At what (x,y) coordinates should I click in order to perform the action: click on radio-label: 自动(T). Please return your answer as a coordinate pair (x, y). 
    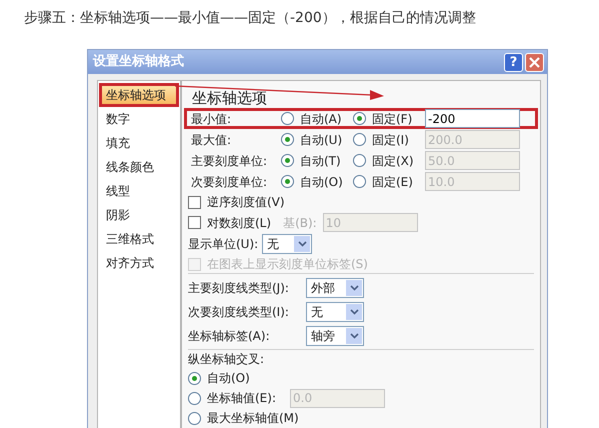
    Looking at the image, I should click on (320, 161).